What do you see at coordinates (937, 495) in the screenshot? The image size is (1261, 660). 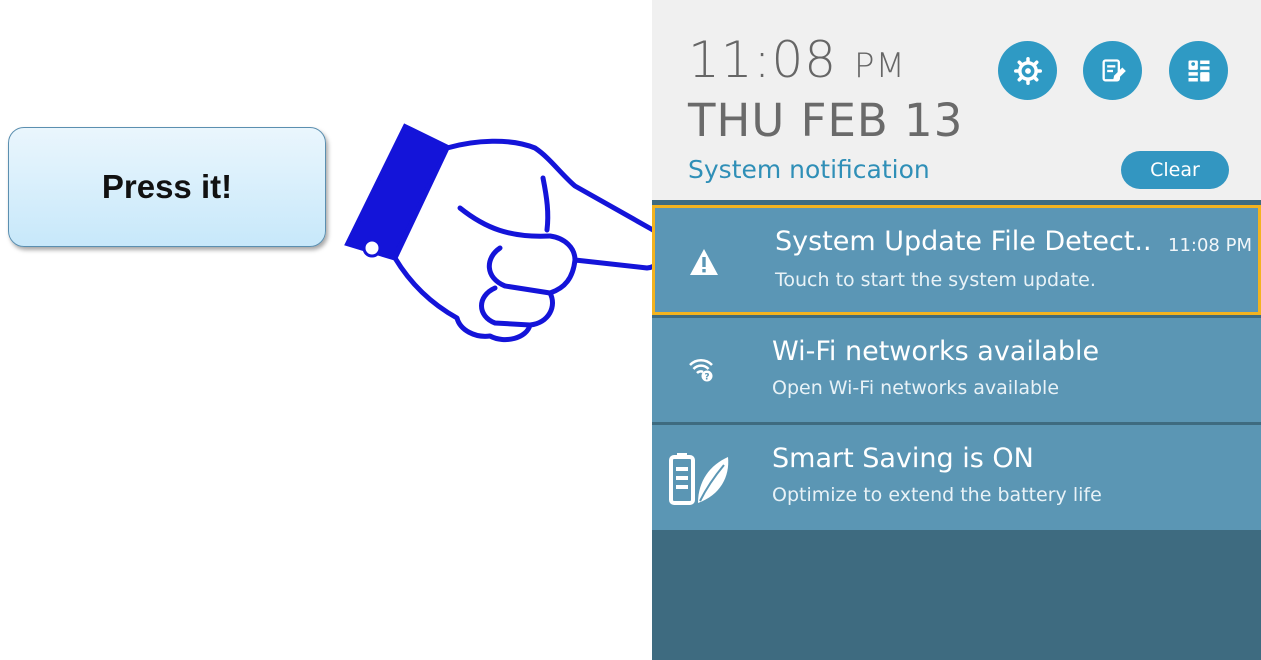 I see `notification-subtitle: Optimize to extend the battery life` at bounding box center [937, 495].